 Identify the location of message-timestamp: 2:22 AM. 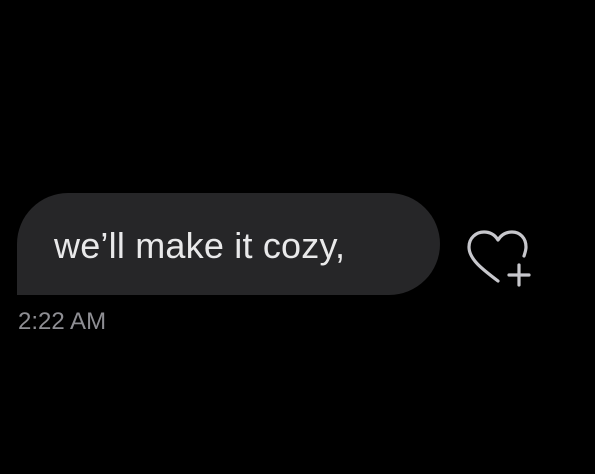
(62, 321).